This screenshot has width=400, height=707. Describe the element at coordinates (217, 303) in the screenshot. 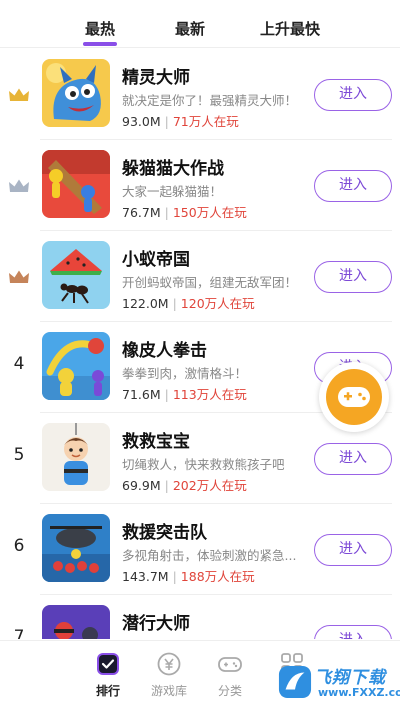

I see `game-players: 120万人在玩` at that location.